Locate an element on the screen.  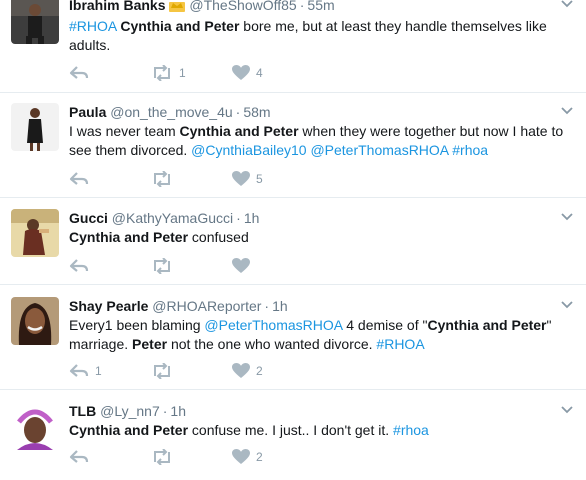
like-button is located at coordinates (244, 266).